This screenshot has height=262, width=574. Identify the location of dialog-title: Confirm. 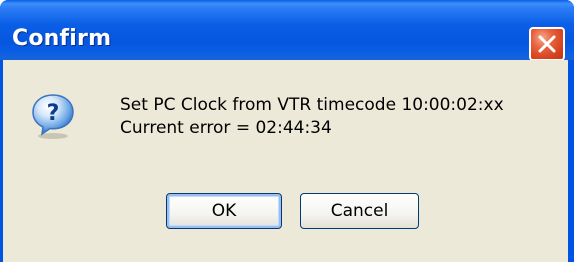
(62, 38).